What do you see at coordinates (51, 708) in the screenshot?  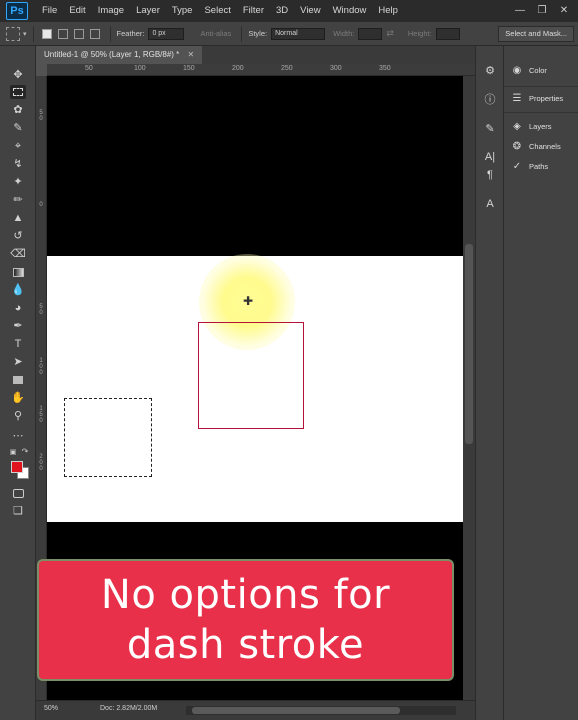 I see `zoom-level-field: 50%` at bounding box center [51, 708].